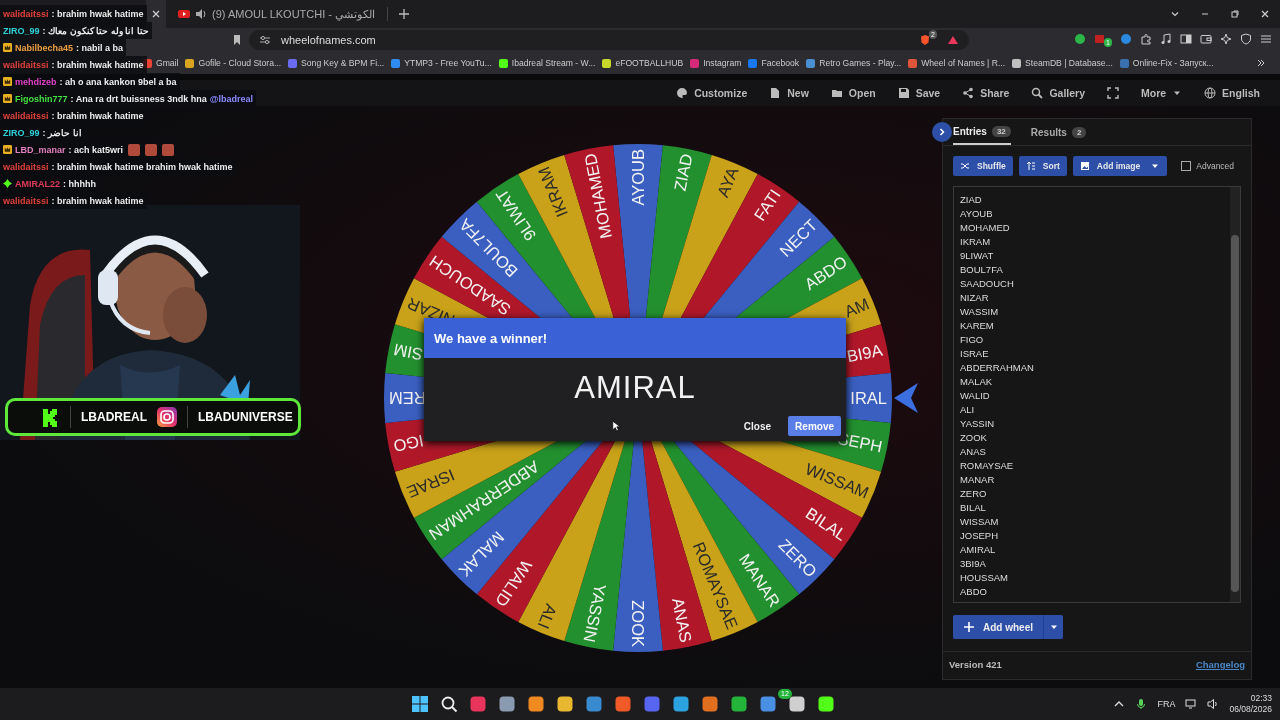  What do you see at coordinates (1162, 93) in the screenshot?
I see `more-button: More` at bounding box center [1162, 93].